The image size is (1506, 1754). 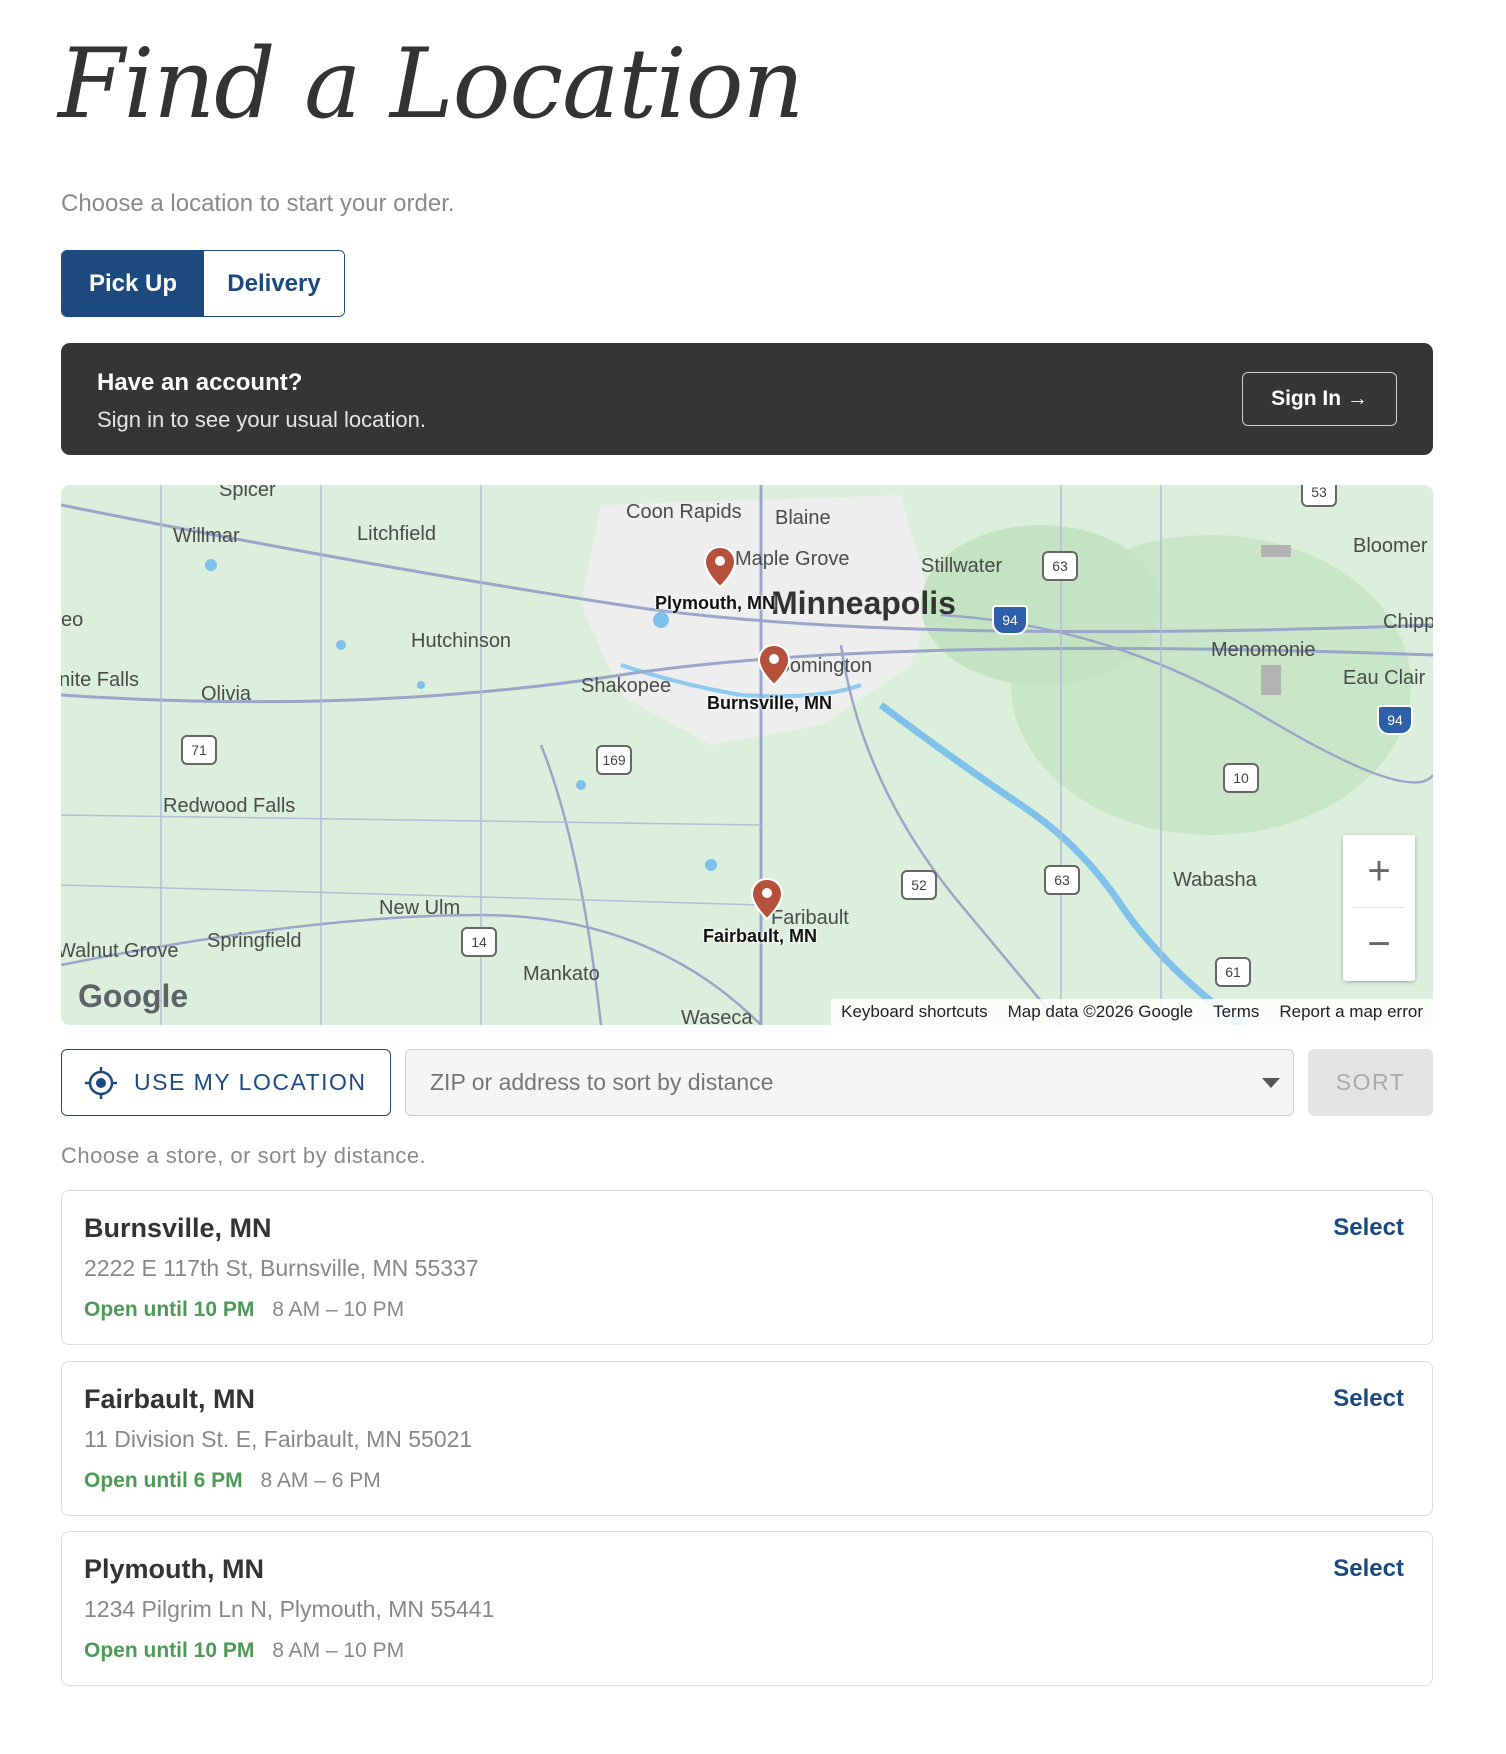 What do you see at coordinates (914, 1012) in the screenshot?
I see `keyboard-shortcuts-link: Keyboard shortcuts` at bounding box center [914, 1012].